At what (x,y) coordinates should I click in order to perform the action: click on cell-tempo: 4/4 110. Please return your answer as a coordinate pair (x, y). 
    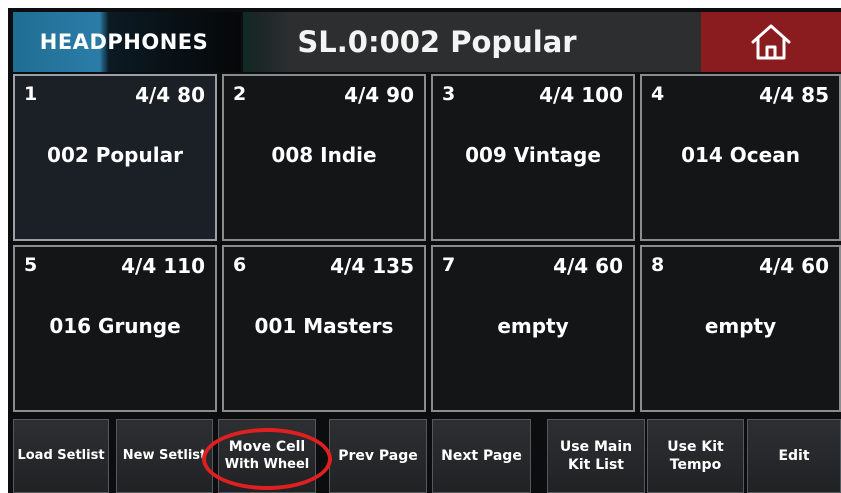
    Looking at the image, I should click on (163, 266).